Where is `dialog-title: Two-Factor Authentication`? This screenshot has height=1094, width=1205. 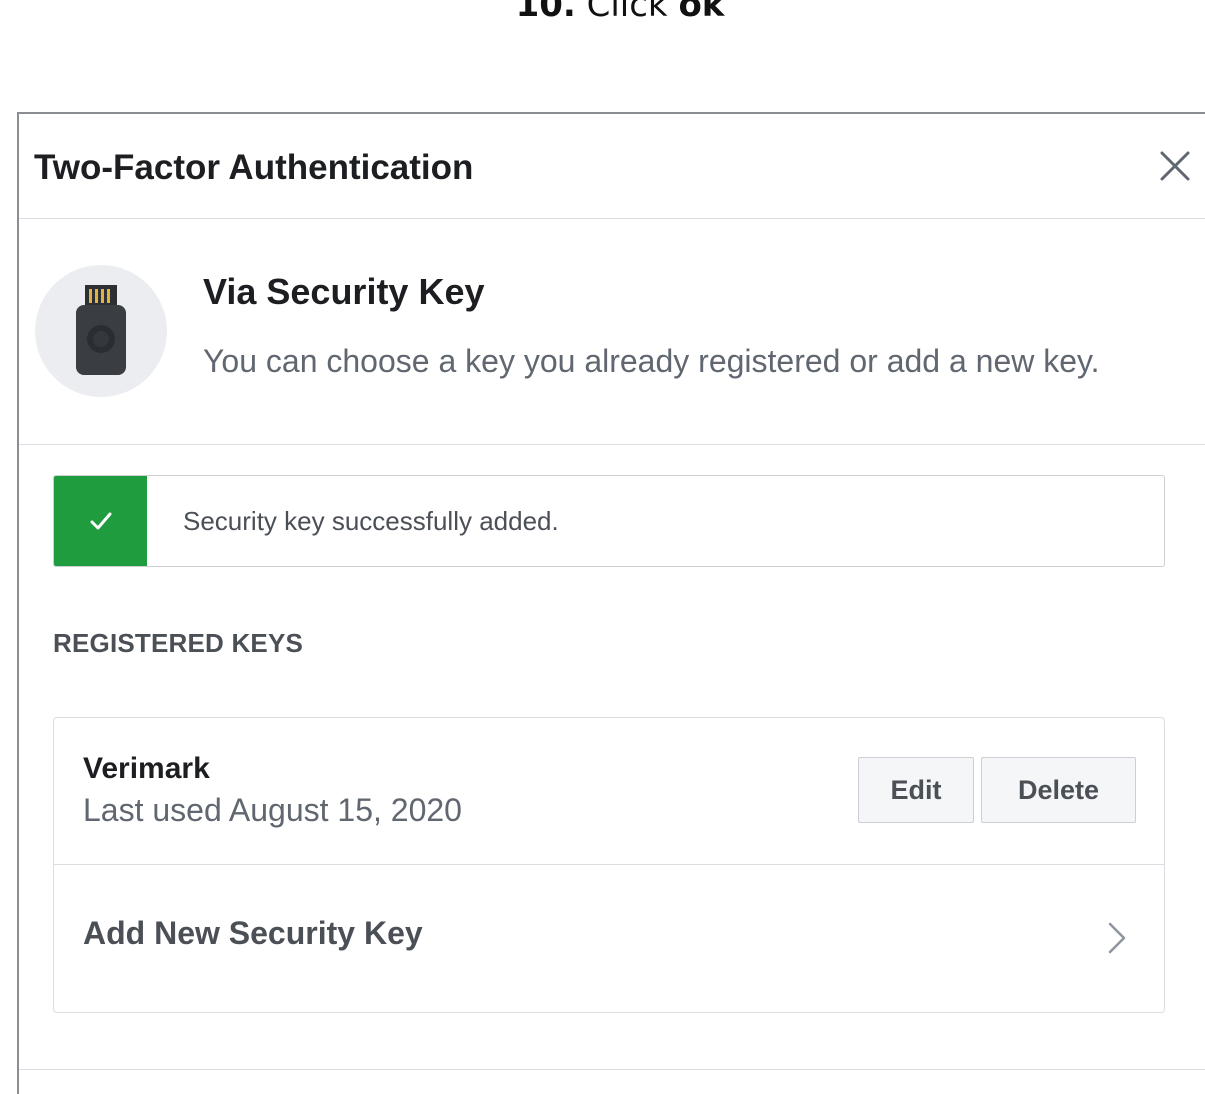
dialog-title: Two-Factor Authentication is located at coordinates (254, 167).